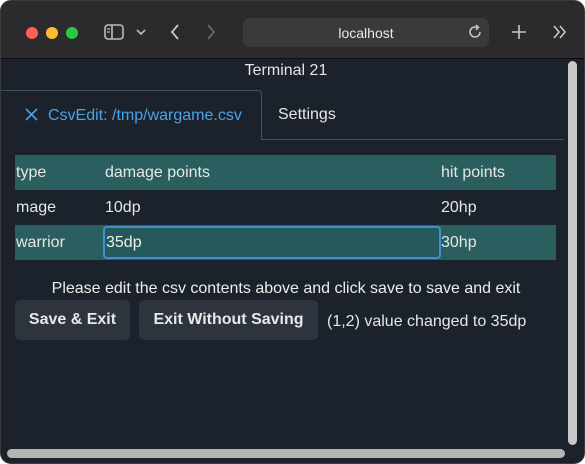 This screenshot has height=464, width=585. I want to click on browser-toolbar: localhost, so click(292, 30).